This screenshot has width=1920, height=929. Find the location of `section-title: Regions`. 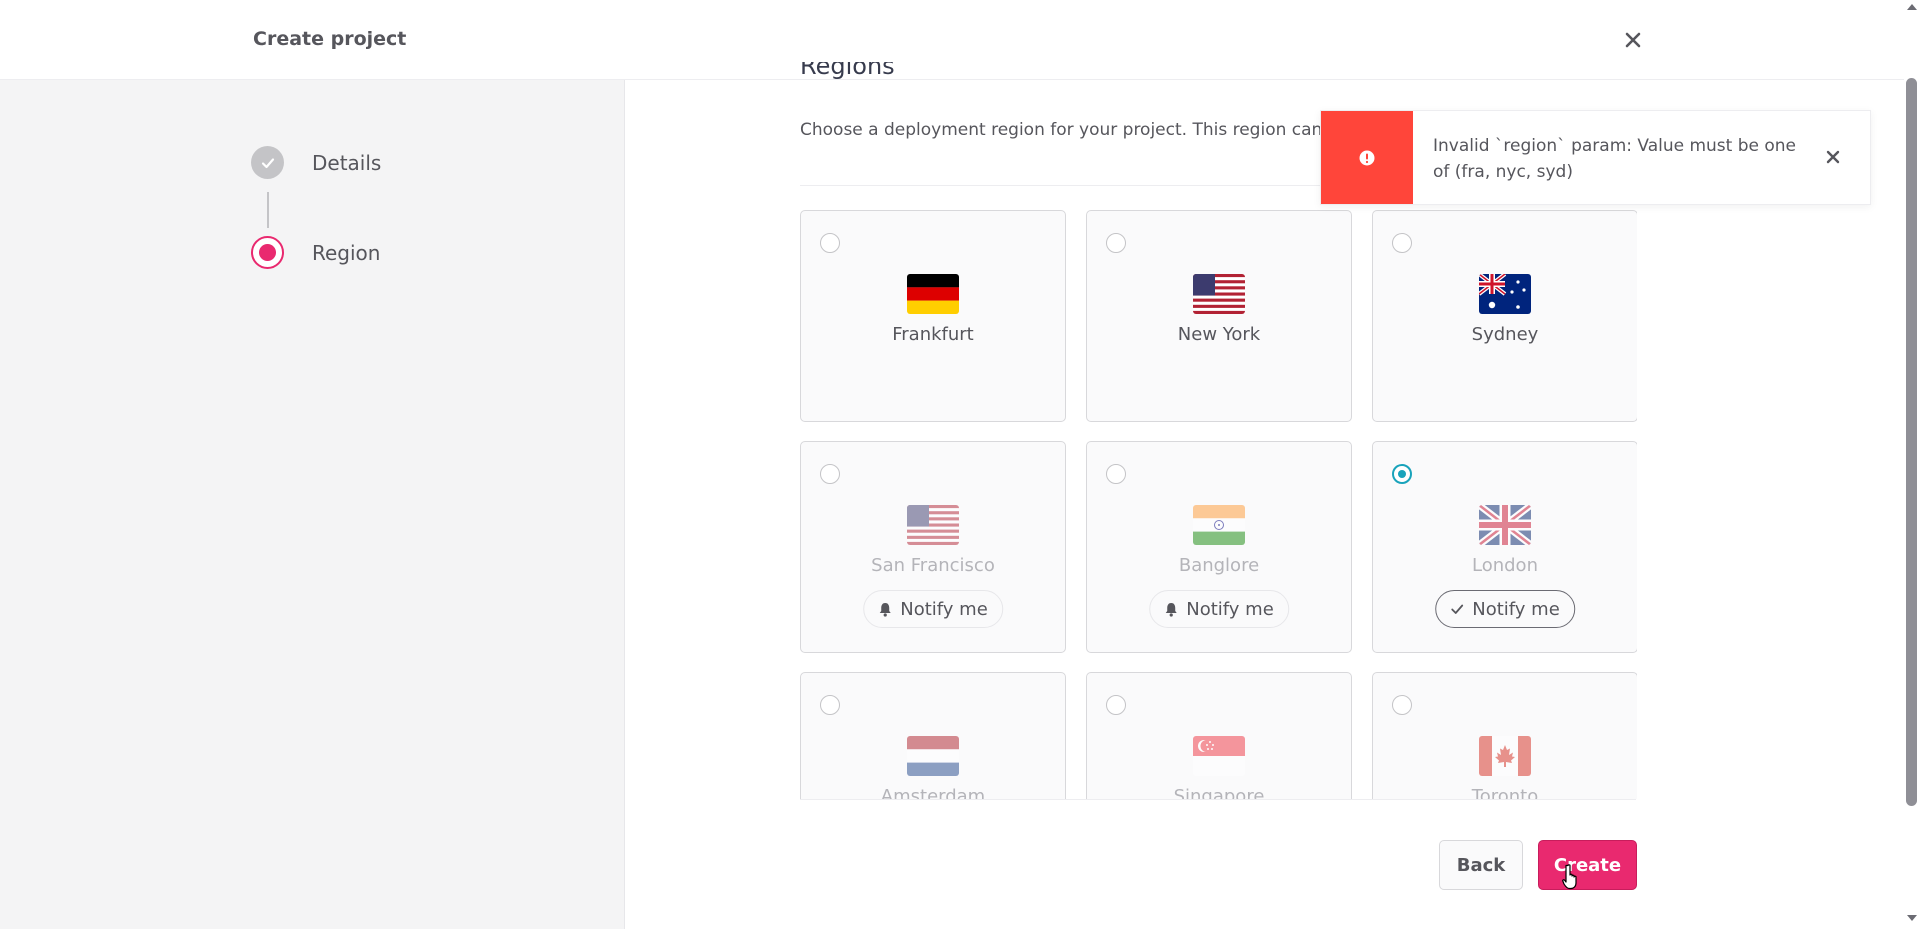

section-title: Regions is located at coordinates (847, 71).